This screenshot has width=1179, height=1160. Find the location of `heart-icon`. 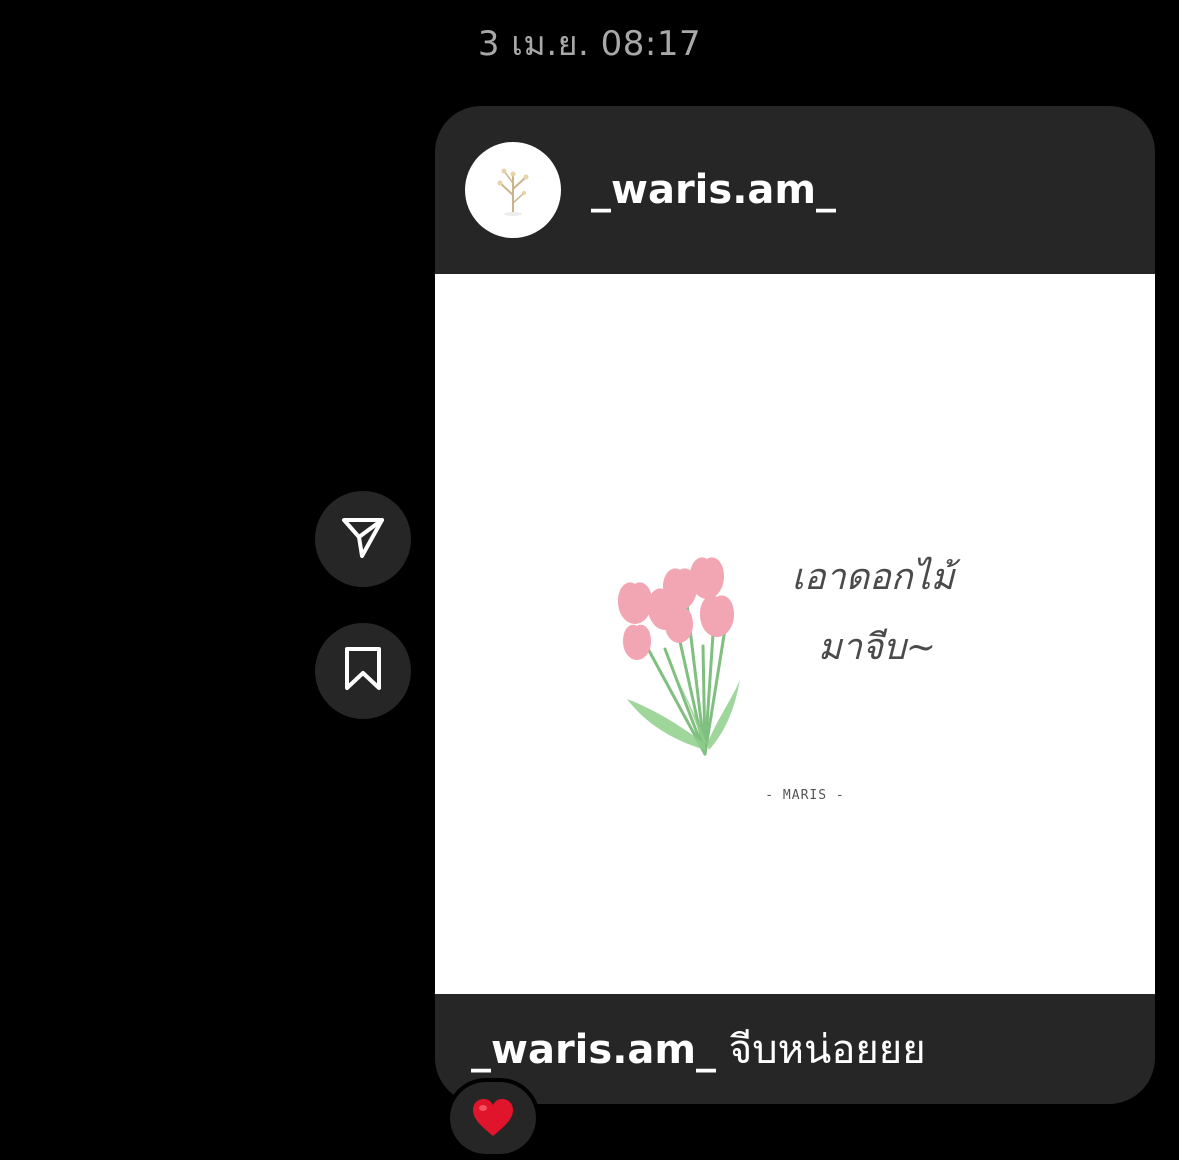

heart-icon is located at coordinates (493, 1117).